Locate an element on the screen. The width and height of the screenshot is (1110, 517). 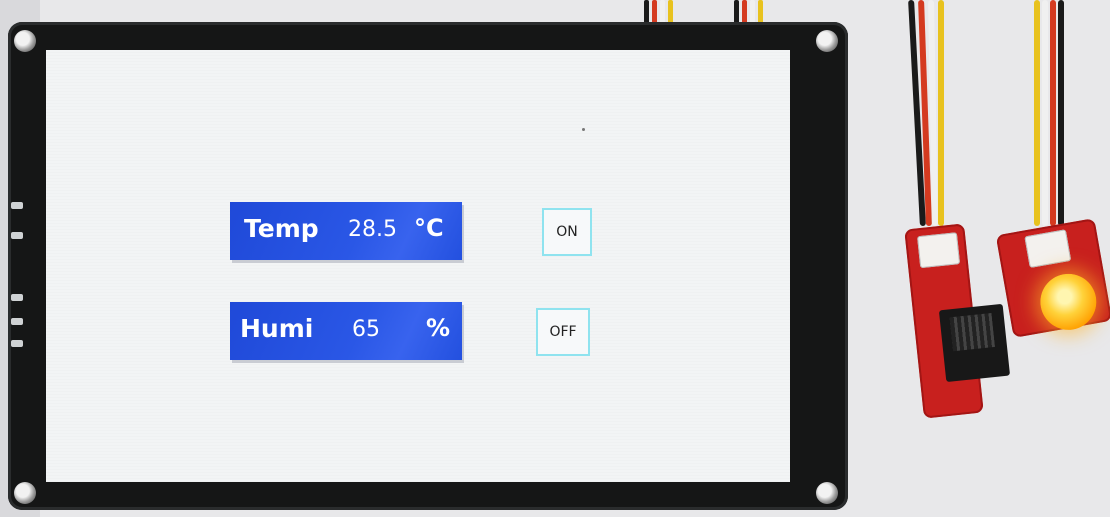
led-connector is located at coordinates (1048, 249).